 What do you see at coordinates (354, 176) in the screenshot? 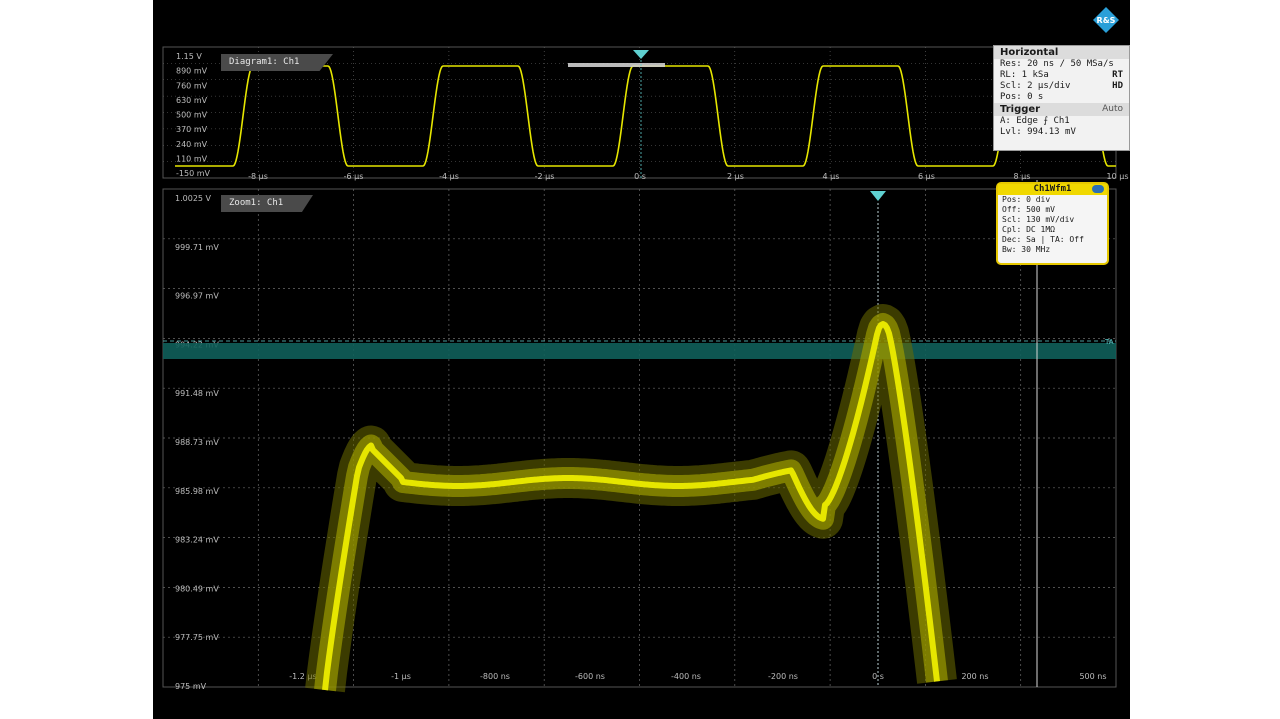
I see `upper-x-label: -6 µs` at bounding box center [354, 176].